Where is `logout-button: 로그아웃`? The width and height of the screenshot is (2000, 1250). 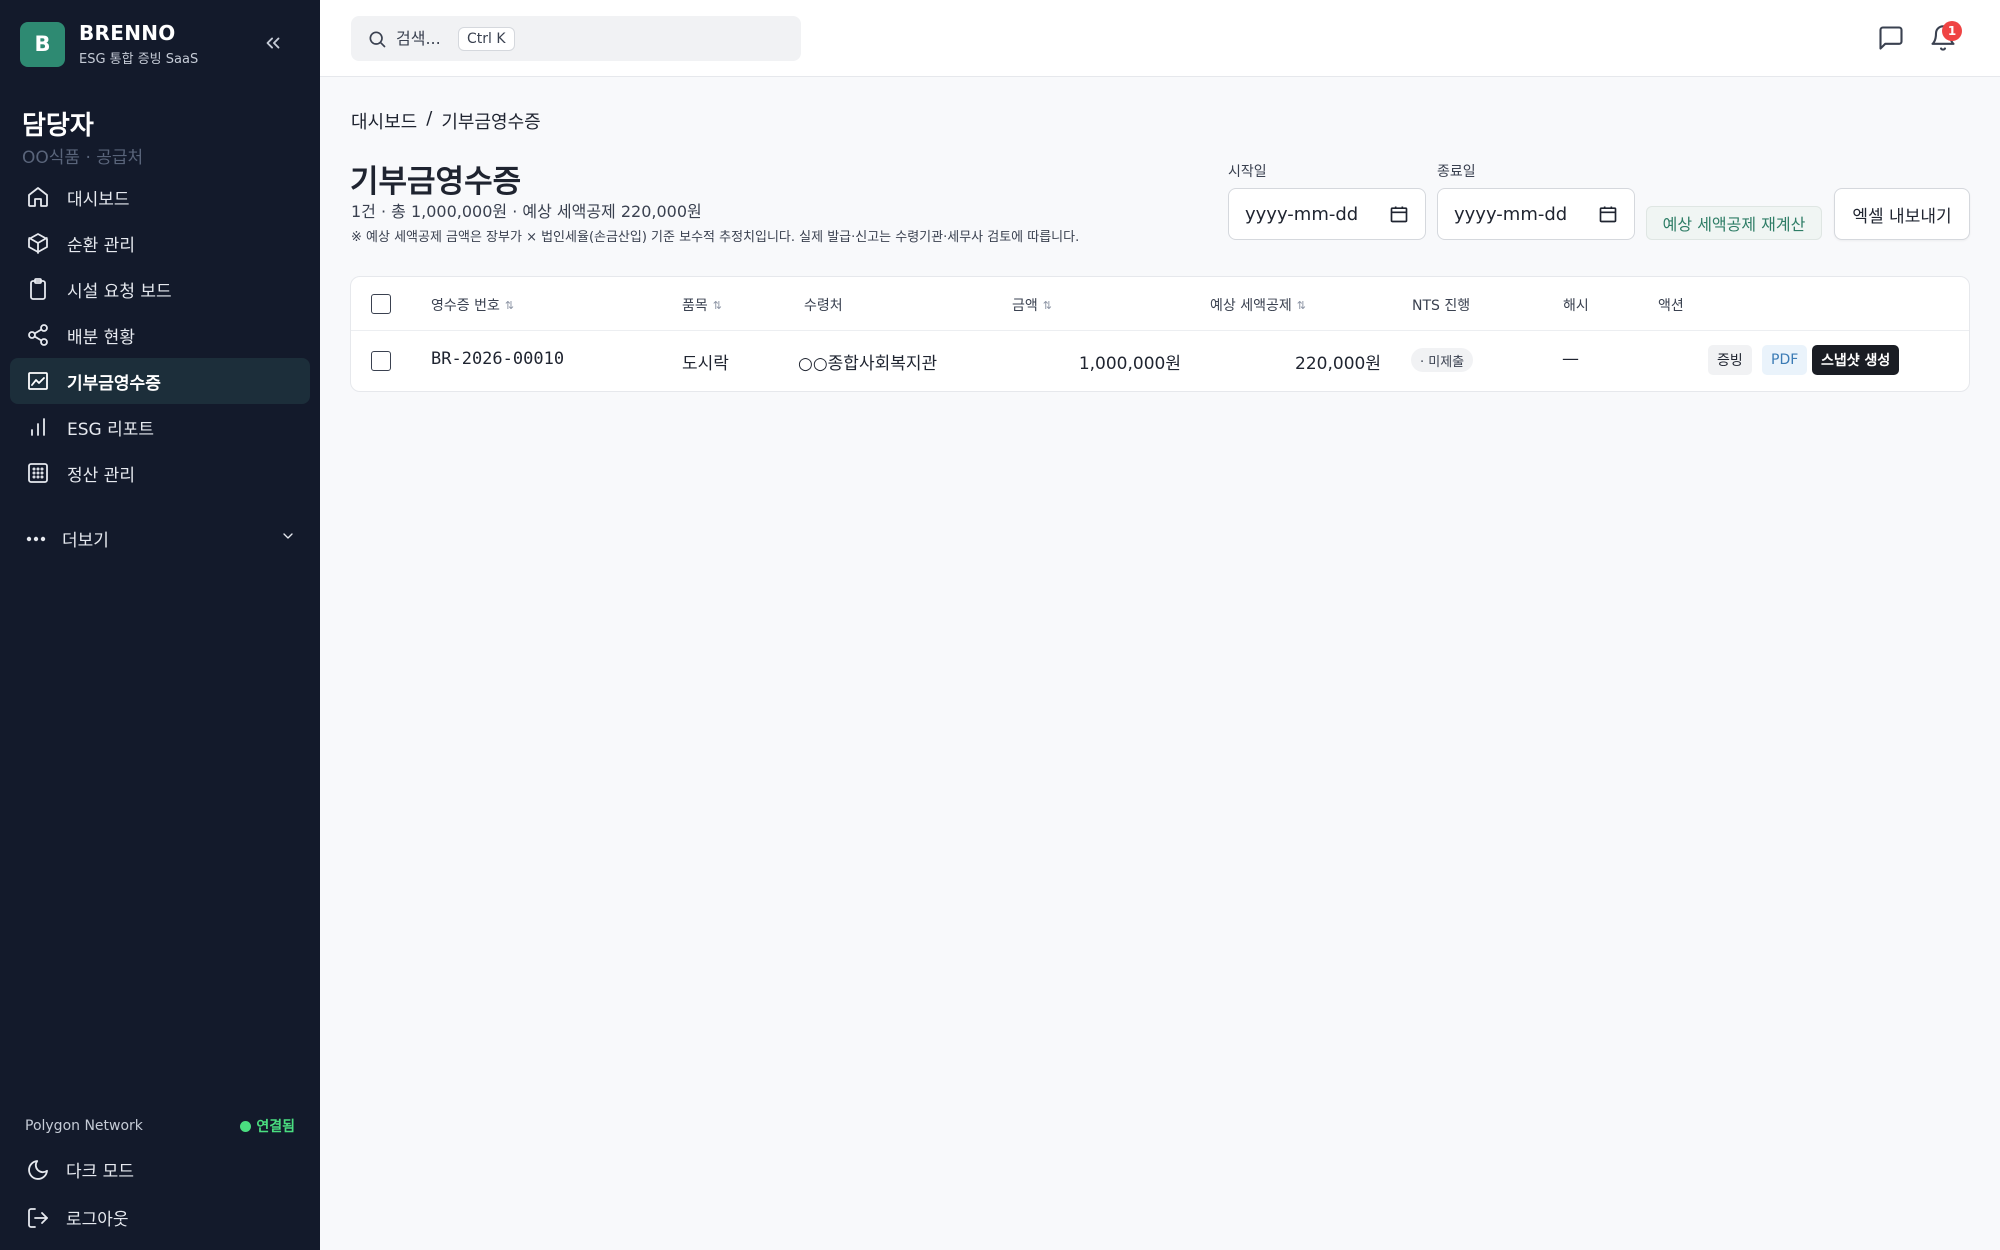 logout-button: 로그아웃 is located at coordinates (77, 1217).